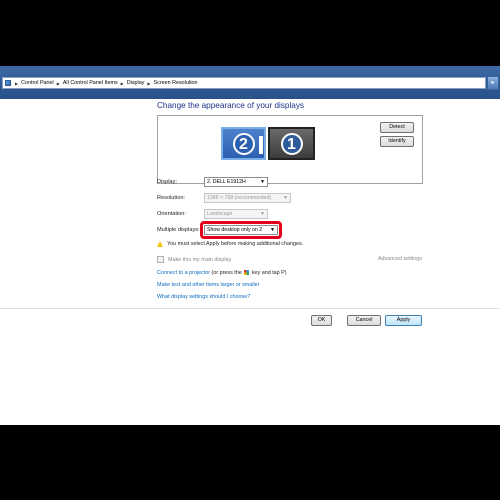 The image size is (500, 500). I want to click on projector-text-before: (or press the, so click(227, 273).